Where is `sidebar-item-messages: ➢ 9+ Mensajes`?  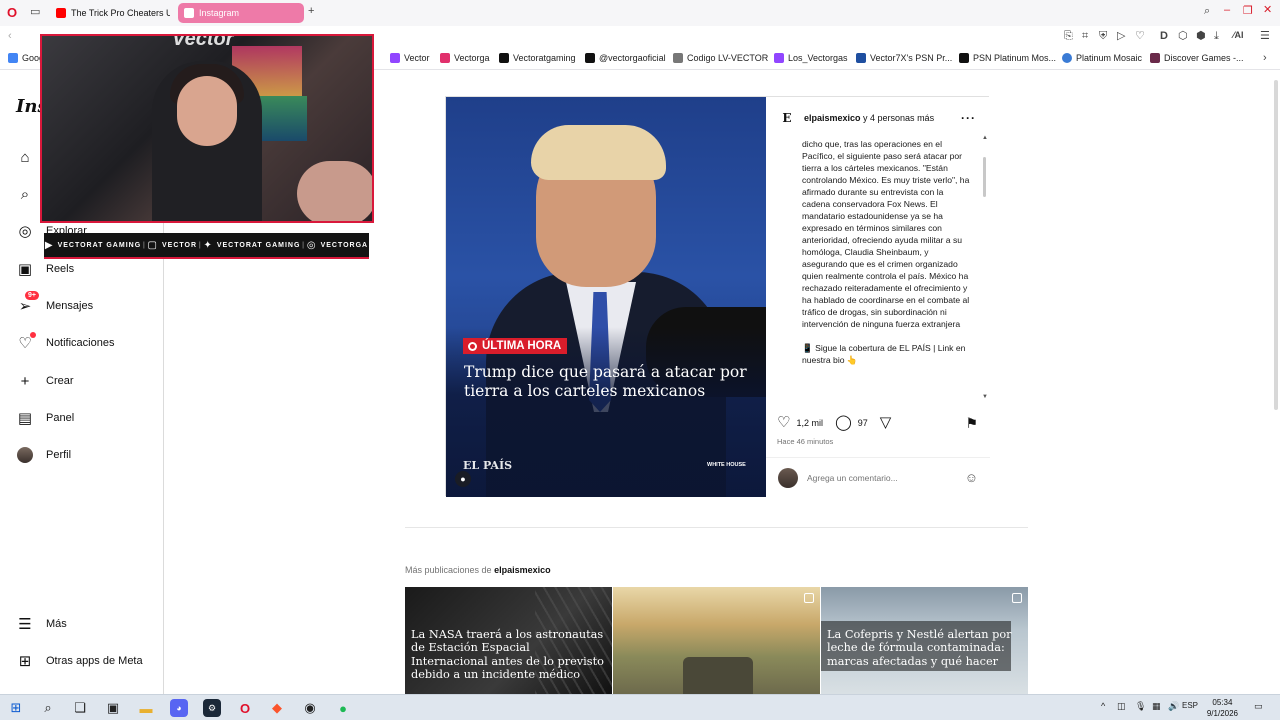
sidebar-item-messages: ➢ 9+ Mensajes is located at coordinates (54, 303).